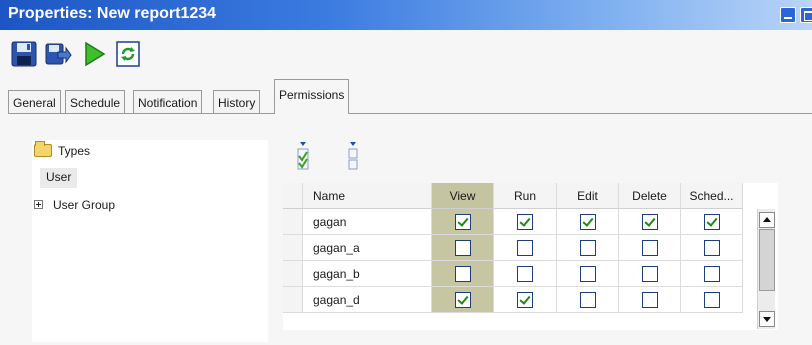  What do you see at coordinates (806, 15) in the screenshot?
I see `maximize-icon` at bounding box center [806, 15].